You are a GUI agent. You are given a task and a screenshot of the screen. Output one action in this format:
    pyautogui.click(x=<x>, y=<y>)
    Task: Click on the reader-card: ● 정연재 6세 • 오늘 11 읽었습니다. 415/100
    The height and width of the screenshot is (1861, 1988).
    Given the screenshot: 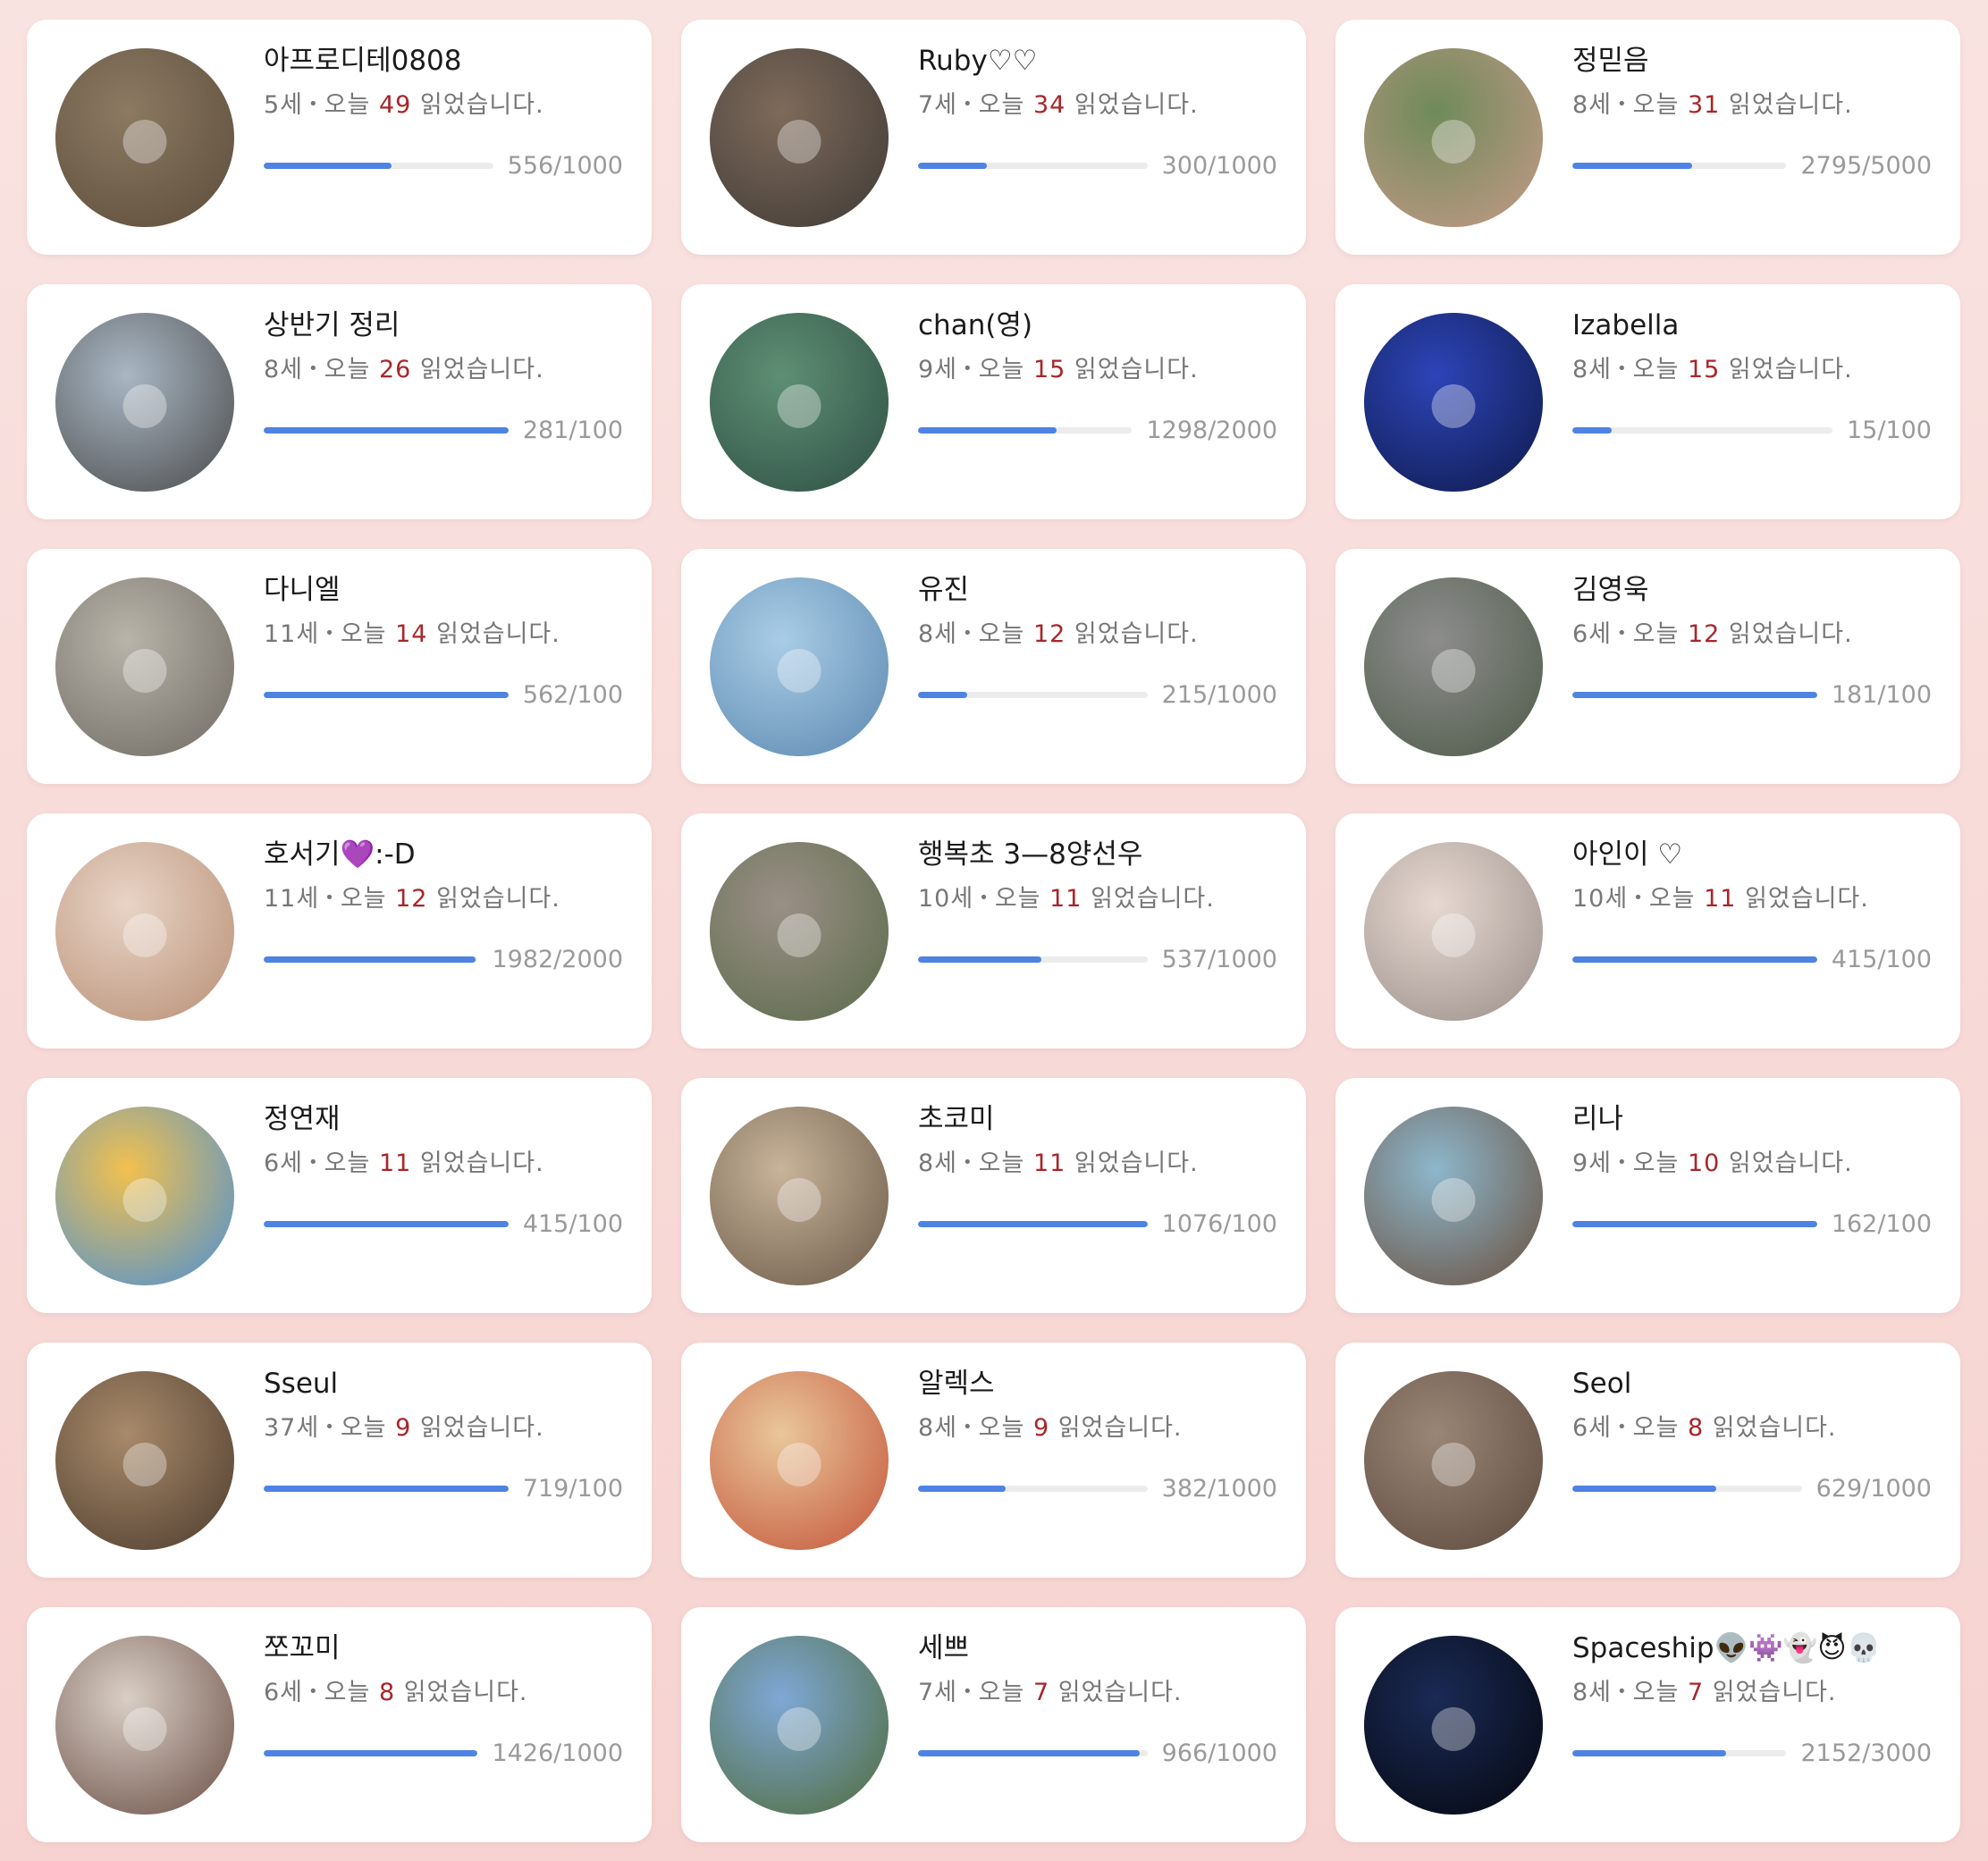 What is the action you would take?
    pyautogui.click(x=339, y=1195)
    